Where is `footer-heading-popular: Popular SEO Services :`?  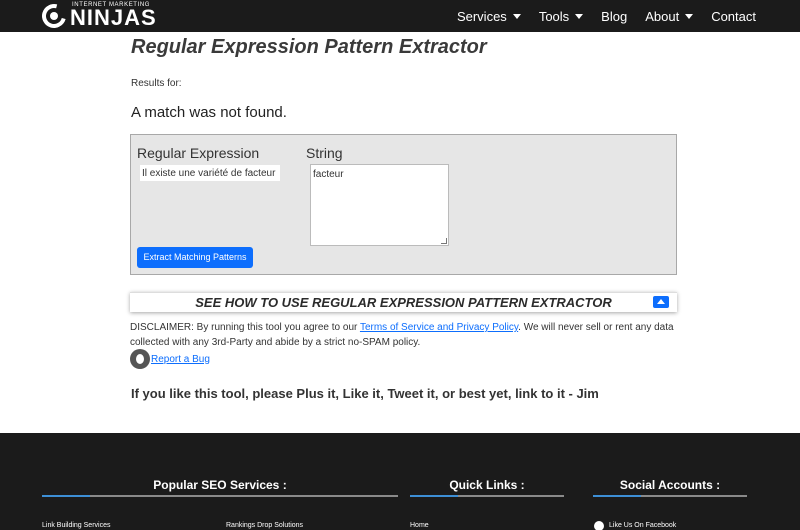
footer-heading-popular: Popular SEO Services : is located at coordinates (220, 485).